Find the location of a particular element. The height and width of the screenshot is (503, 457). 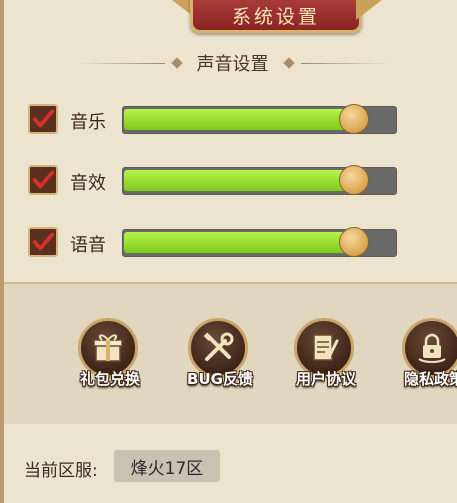

gift-redeem-button: 礼包兑换 is located at coordinates (110, 358).